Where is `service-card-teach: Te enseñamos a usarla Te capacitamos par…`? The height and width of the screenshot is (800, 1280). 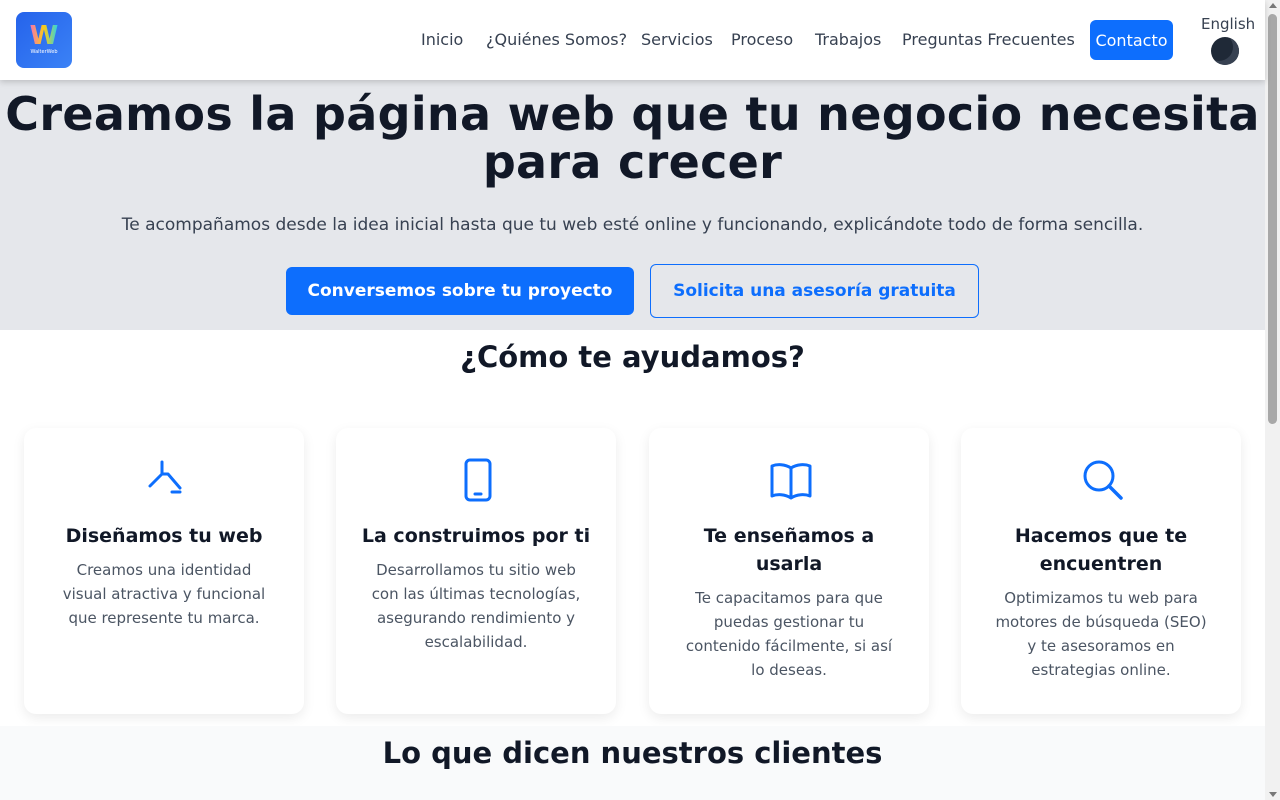
service-card-teach: Te enseñamos a usarla Te capacitamos par… is located at coordinates (789, 571).